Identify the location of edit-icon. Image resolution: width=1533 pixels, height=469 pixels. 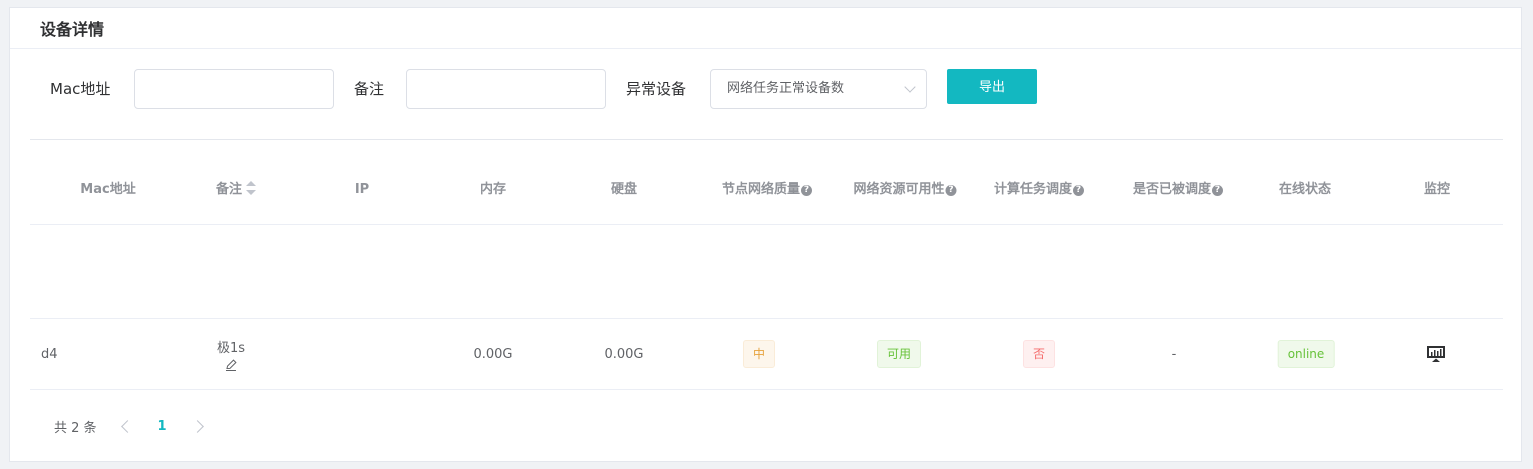
(231, 365).